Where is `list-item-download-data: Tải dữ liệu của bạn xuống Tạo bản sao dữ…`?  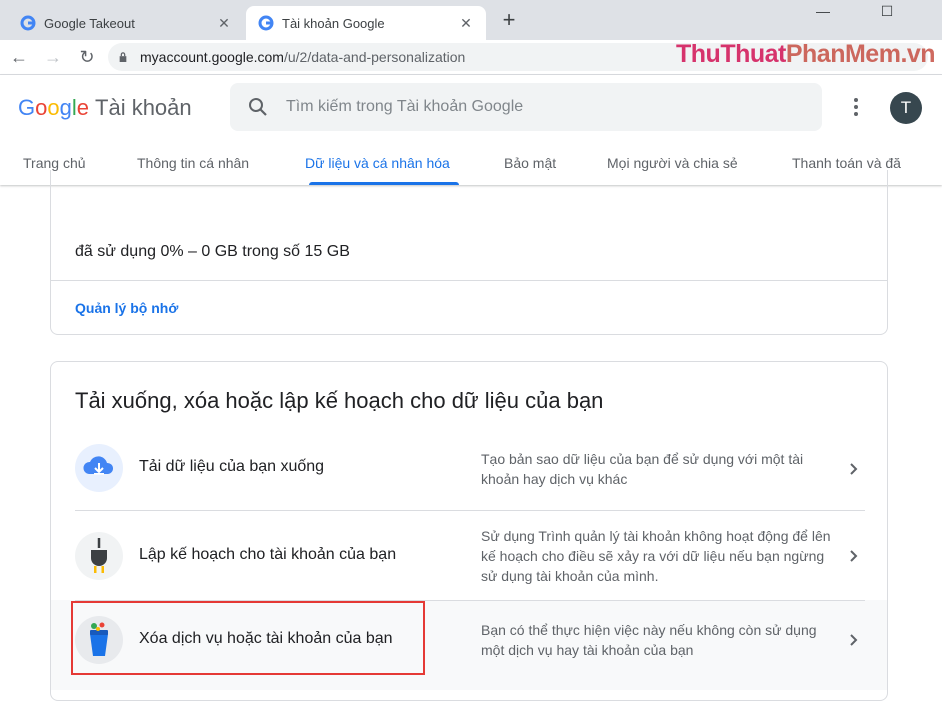 list-item-download-data: Tải dữ liệu của bạn xuống Tạo bản sao dữ… is located at coordinates (469, 468).